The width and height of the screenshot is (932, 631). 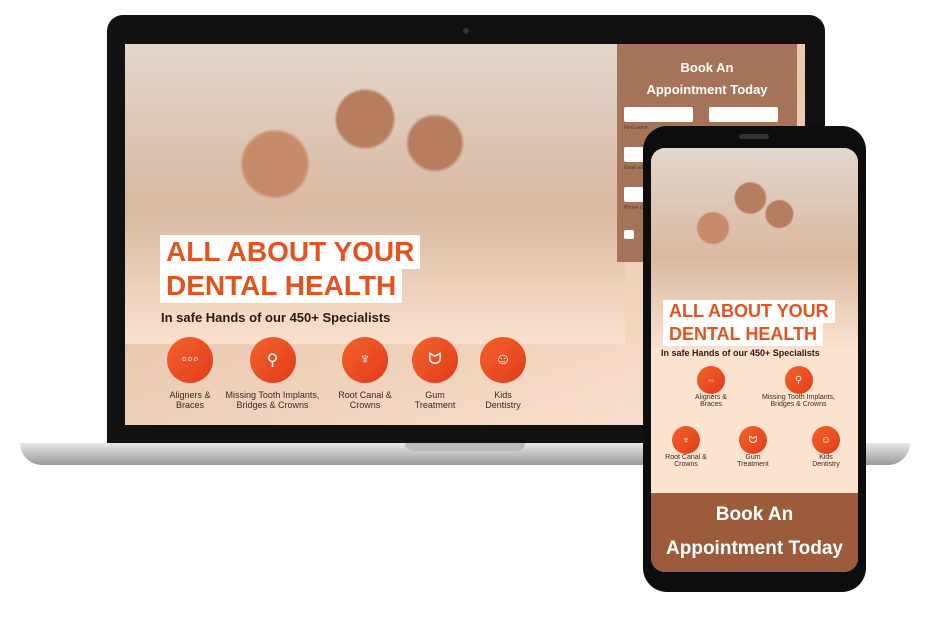 What do you see at coordinates (466, 31) in the screenshot?
I see `webcam` at bounding box center [466, 31].